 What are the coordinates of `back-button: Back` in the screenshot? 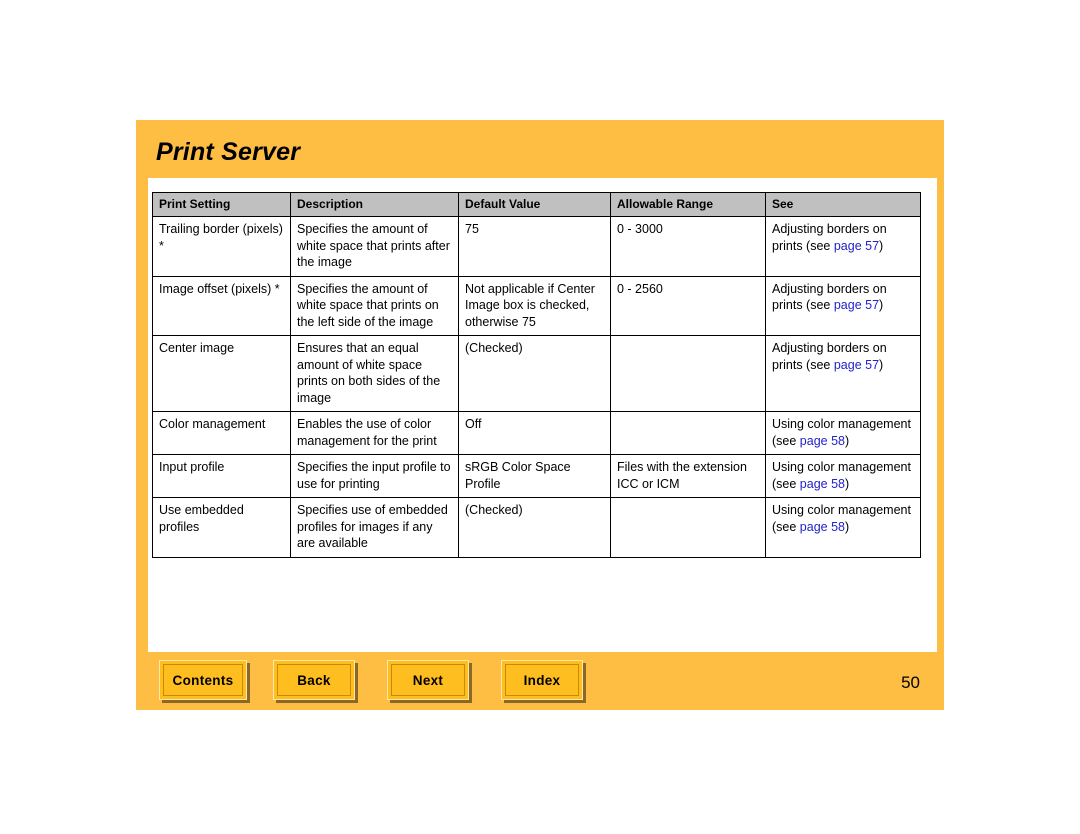 It's located at (314, 680).